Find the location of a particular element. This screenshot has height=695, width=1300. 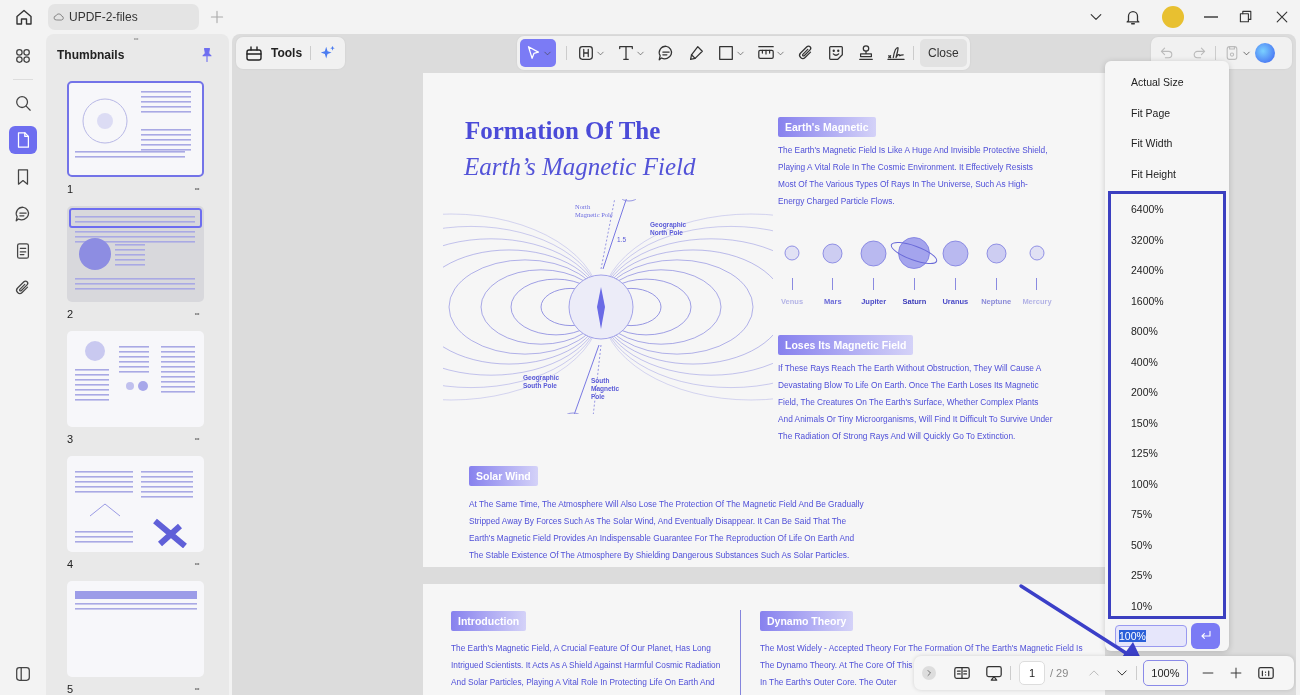

toolbox-icon is located at coordinates (254, 53).